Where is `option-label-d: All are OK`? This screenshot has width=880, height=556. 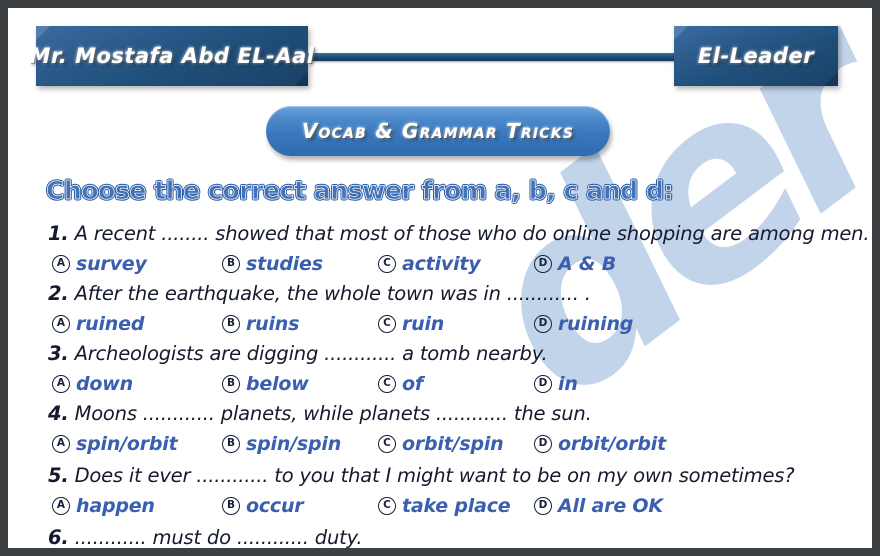 option-label-d: All are OK is located at coordinates (610, 506).